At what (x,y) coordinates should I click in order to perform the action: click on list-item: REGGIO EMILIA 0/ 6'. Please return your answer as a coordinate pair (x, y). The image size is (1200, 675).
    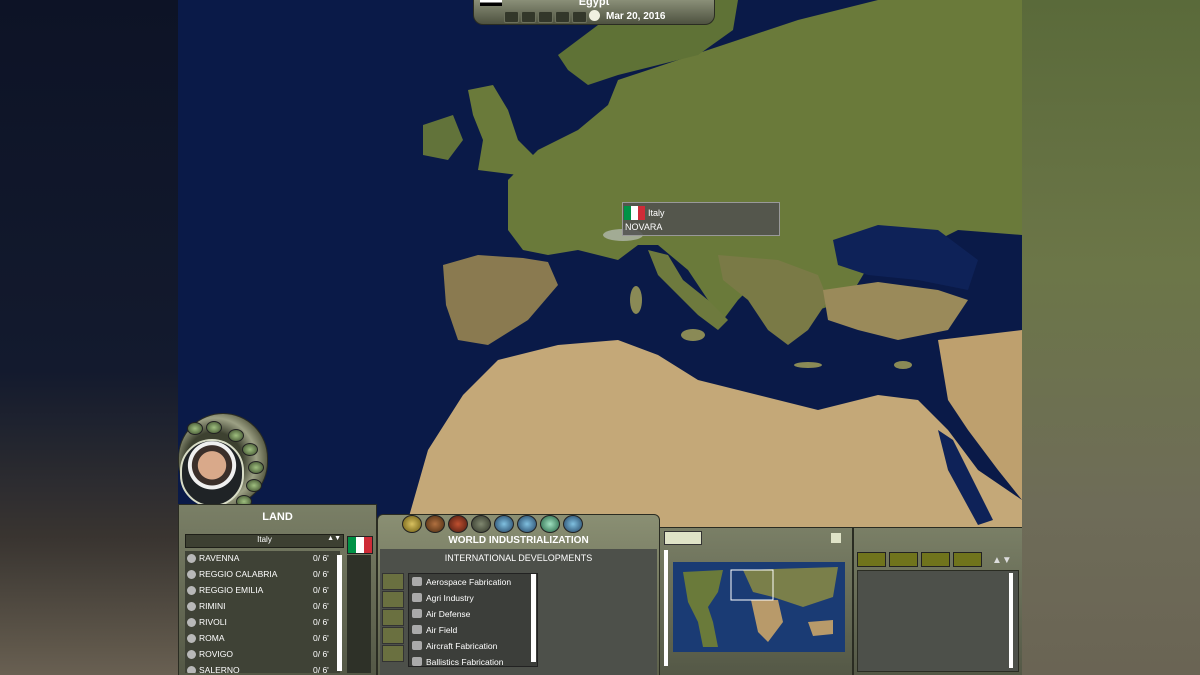
    Looking at the image, I should click on (262, 591).